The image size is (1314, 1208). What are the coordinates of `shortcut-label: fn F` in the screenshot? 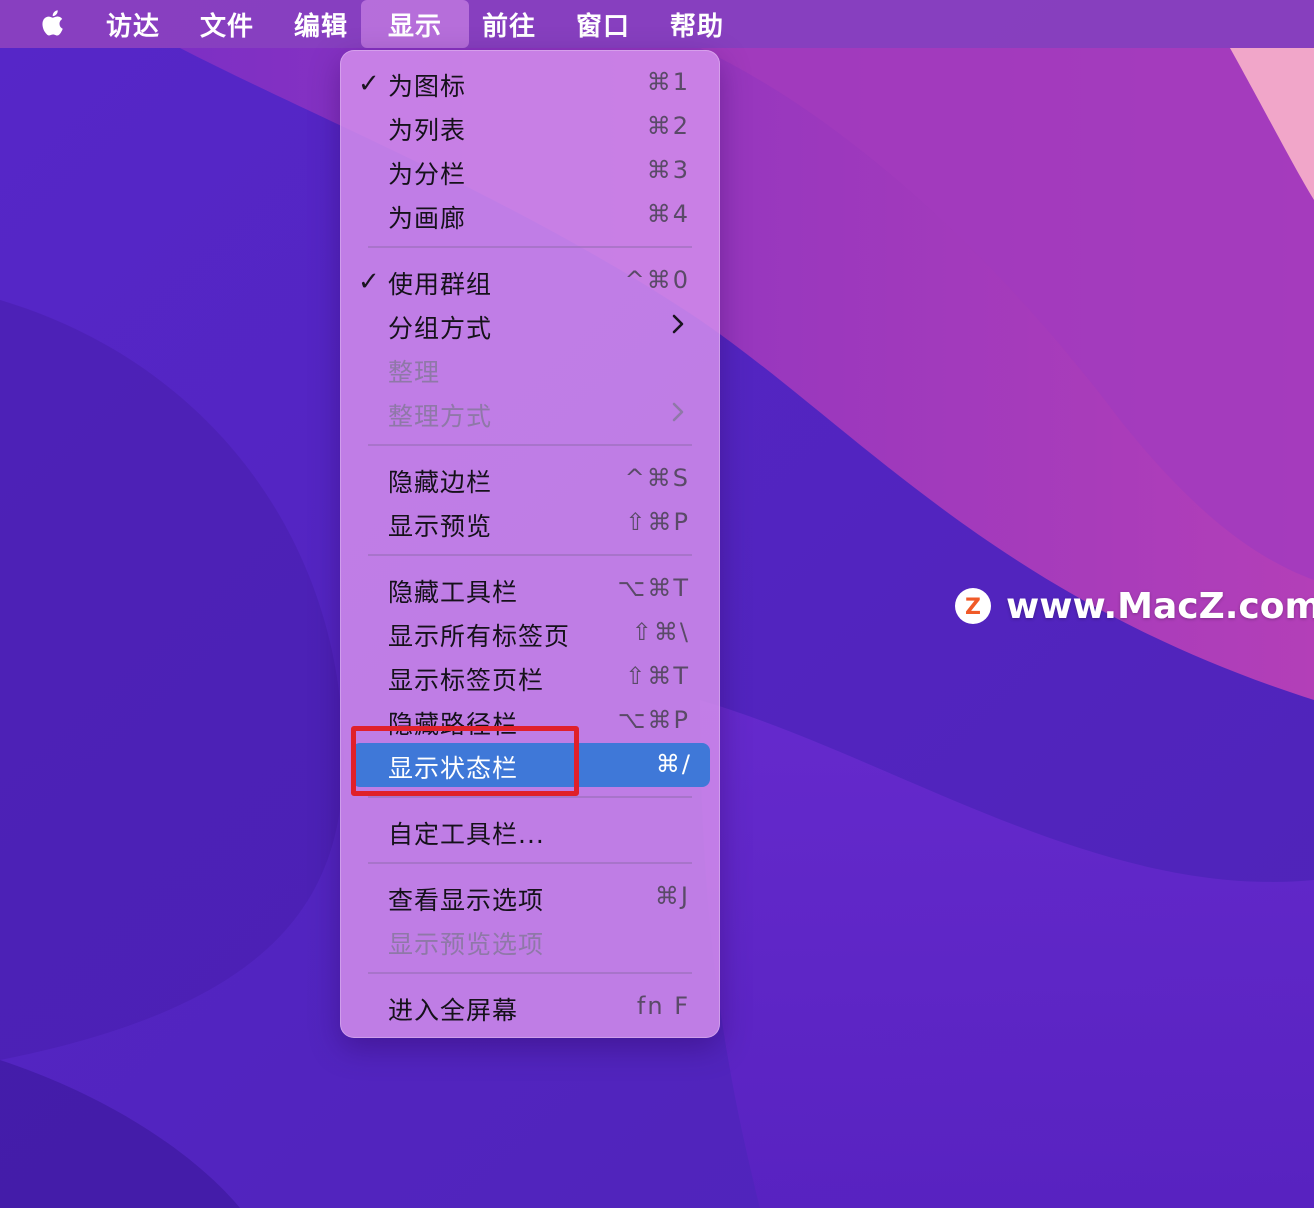 It's located at (663, 1006).